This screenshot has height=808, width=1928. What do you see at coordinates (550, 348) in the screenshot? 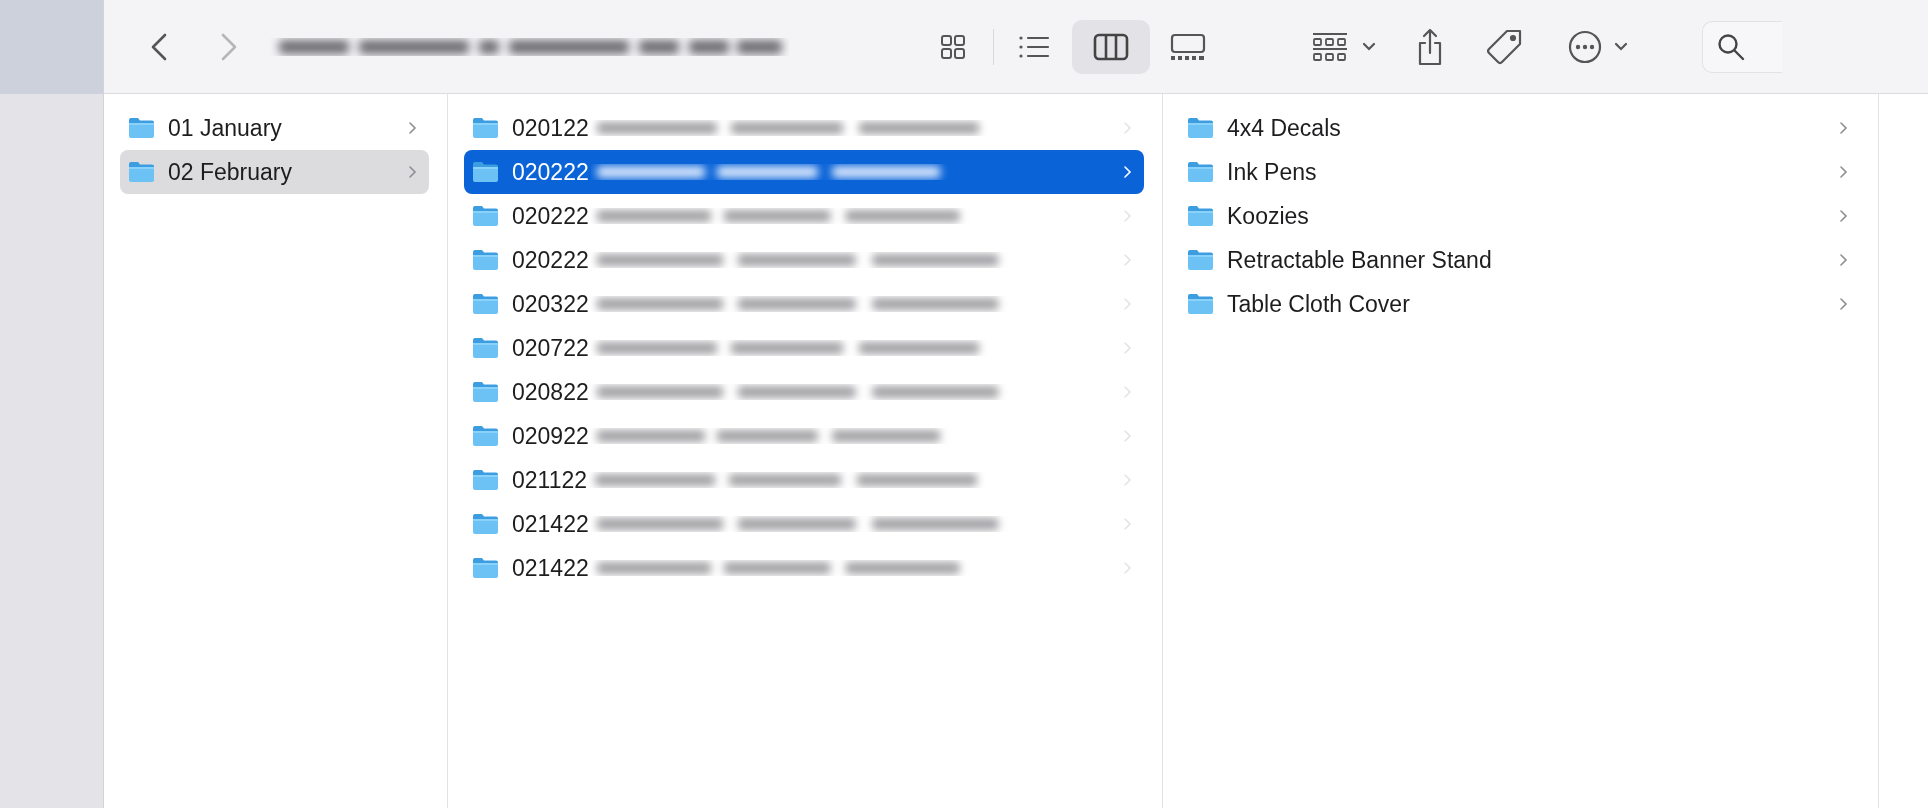
I see `folder-name: 020722` at bounding box center [550, 348].